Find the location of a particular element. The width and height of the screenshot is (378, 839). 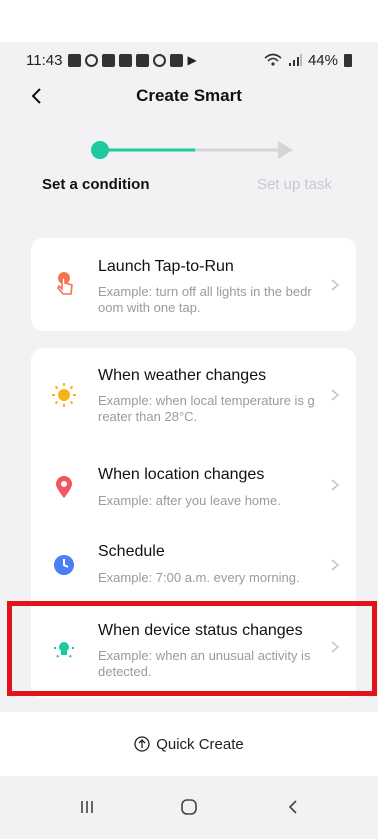

back-button is located at coordinates (36, 96).